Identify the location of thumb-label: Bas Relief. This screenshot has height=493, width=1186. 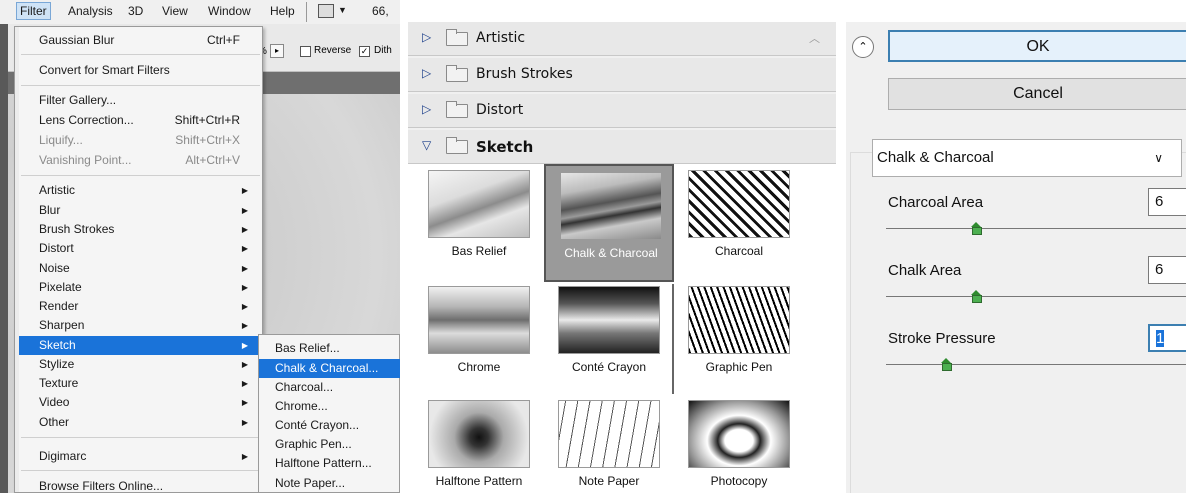
(479, 251).